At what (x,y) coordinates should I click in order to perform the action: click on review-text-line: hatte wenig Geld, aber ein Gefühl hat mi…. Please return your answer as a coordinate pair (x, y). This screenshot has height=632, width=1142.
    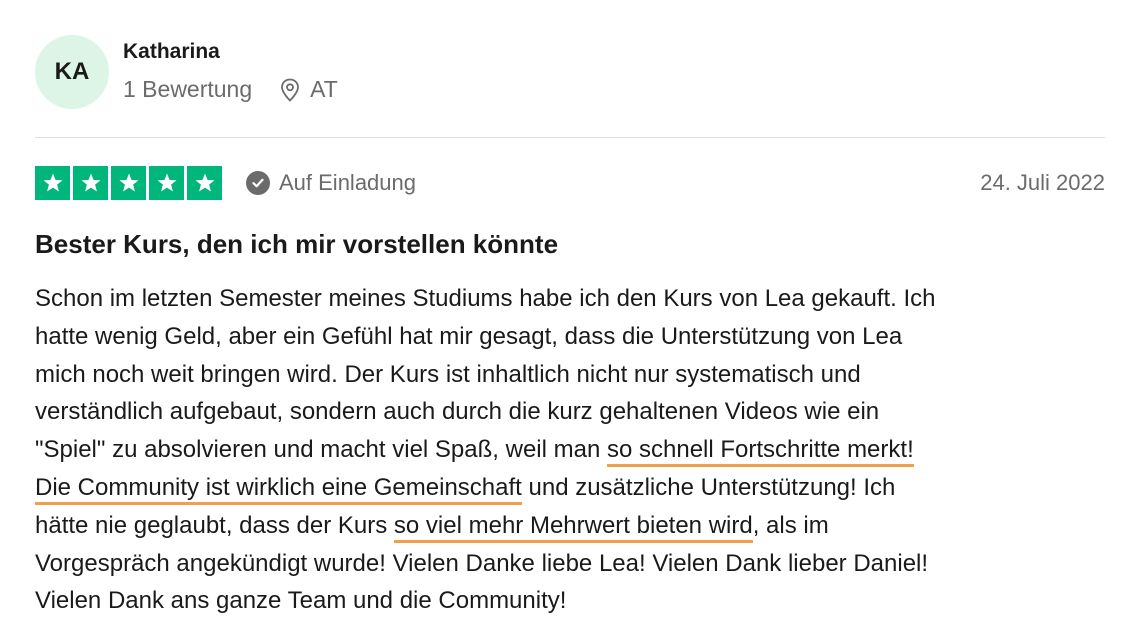
    Looking at the image, I should click on (469, 336).